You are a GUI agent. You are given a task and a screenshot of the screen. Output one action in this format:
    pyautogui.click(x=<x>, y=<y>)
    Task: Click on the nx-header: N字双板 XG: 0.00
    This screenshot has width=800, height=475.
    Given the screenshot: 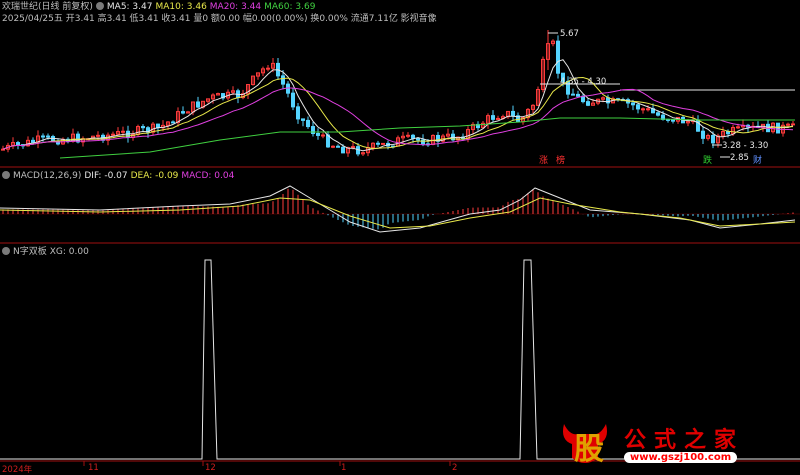 What is the action you would take?
    pyautogui.click(x=47, y=252)
    